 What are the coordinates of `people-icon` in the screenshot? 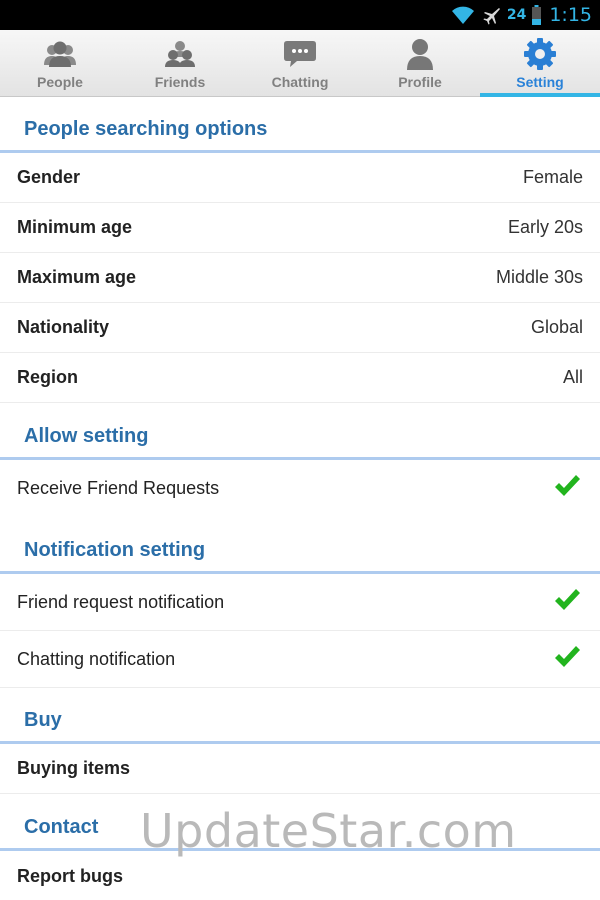 It's located at (60, 54).